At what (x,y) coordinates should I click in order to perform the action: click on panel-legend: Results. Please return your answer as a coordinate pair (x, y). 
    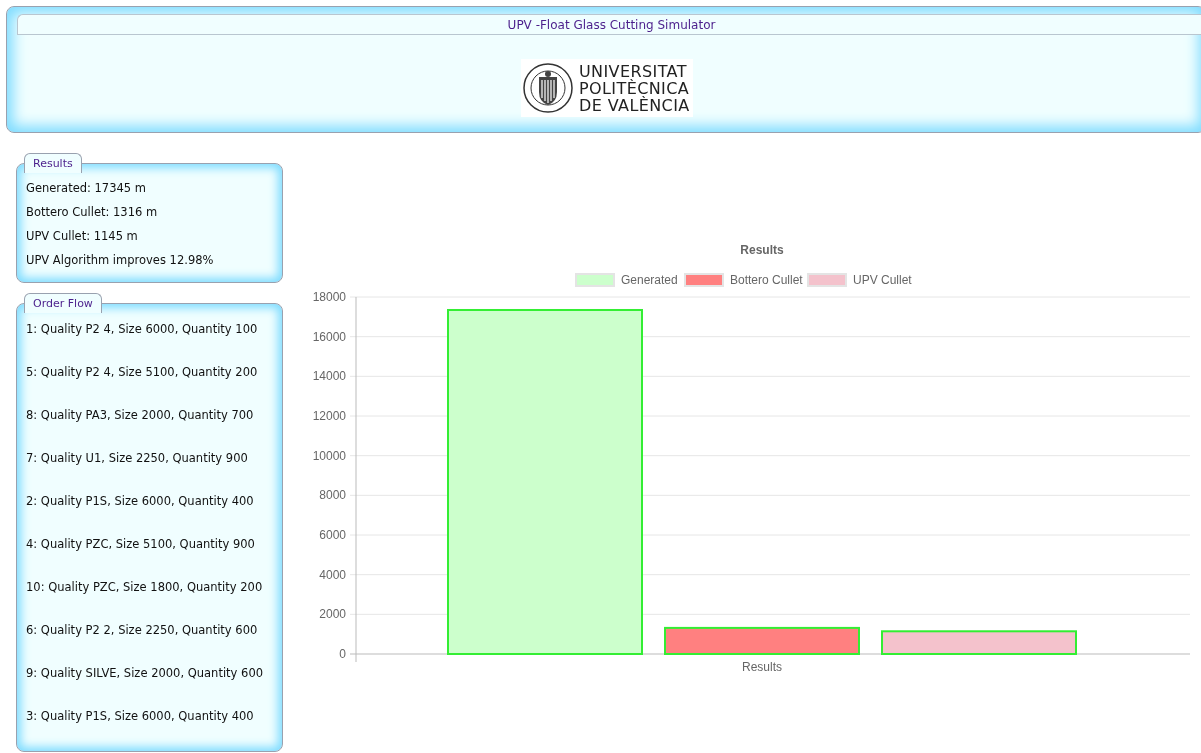
    Looking at the image, I should click on (53, 163).